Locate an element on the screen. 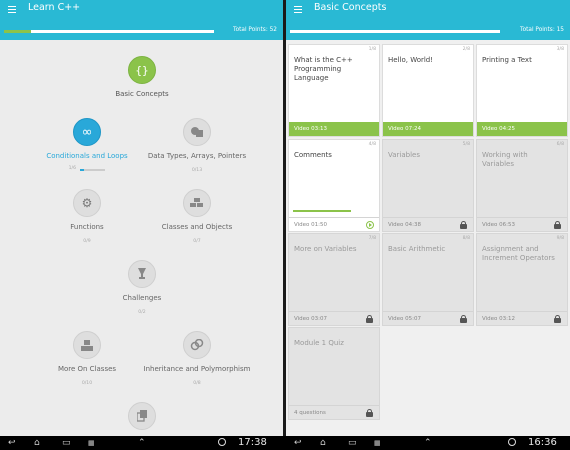 Image resolution: width=570 pixels, height=450 pixels. shapes-icon is located at coordinates (197, 132).